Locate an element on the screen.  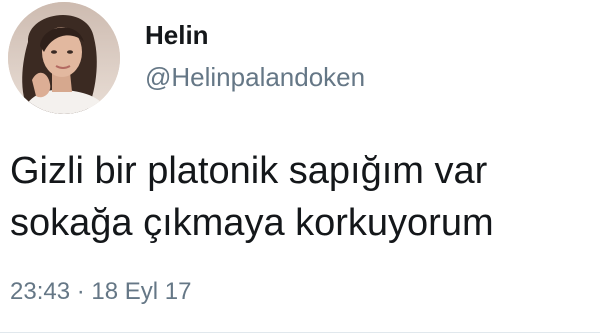
tweet-timestamp: 23:43 · 18 Eyl 17 is located at coordinates (100, 292).